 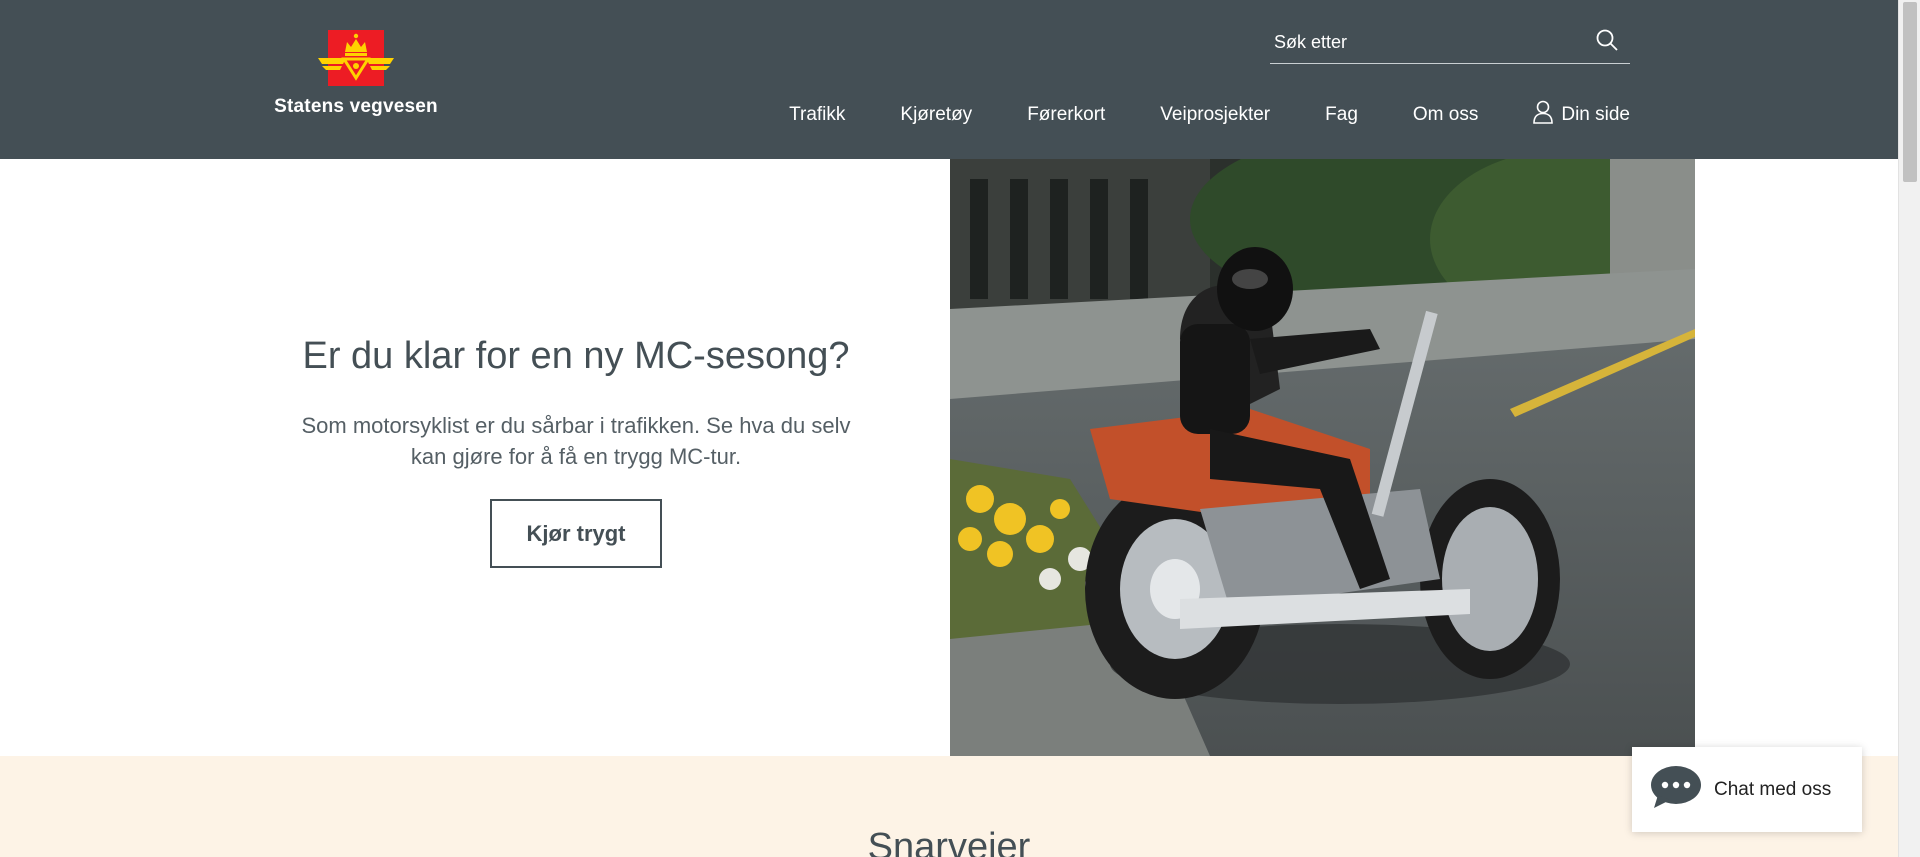 I want to click on search-input, so click(x=1424, y=42).